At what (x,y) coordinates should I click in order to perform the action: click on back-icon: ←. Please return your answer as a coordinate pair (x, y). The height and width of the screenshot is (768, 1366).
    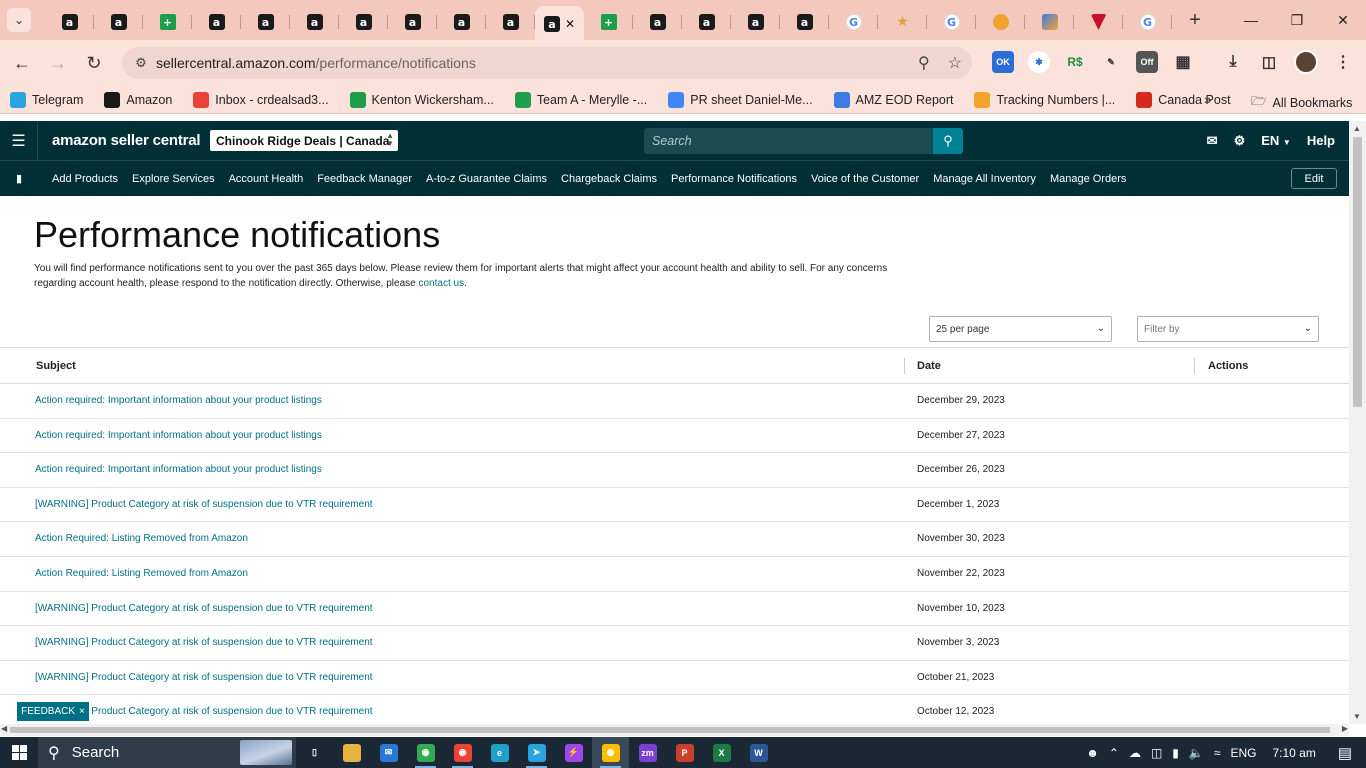
    Looking at the image, I should click on (22, 63).